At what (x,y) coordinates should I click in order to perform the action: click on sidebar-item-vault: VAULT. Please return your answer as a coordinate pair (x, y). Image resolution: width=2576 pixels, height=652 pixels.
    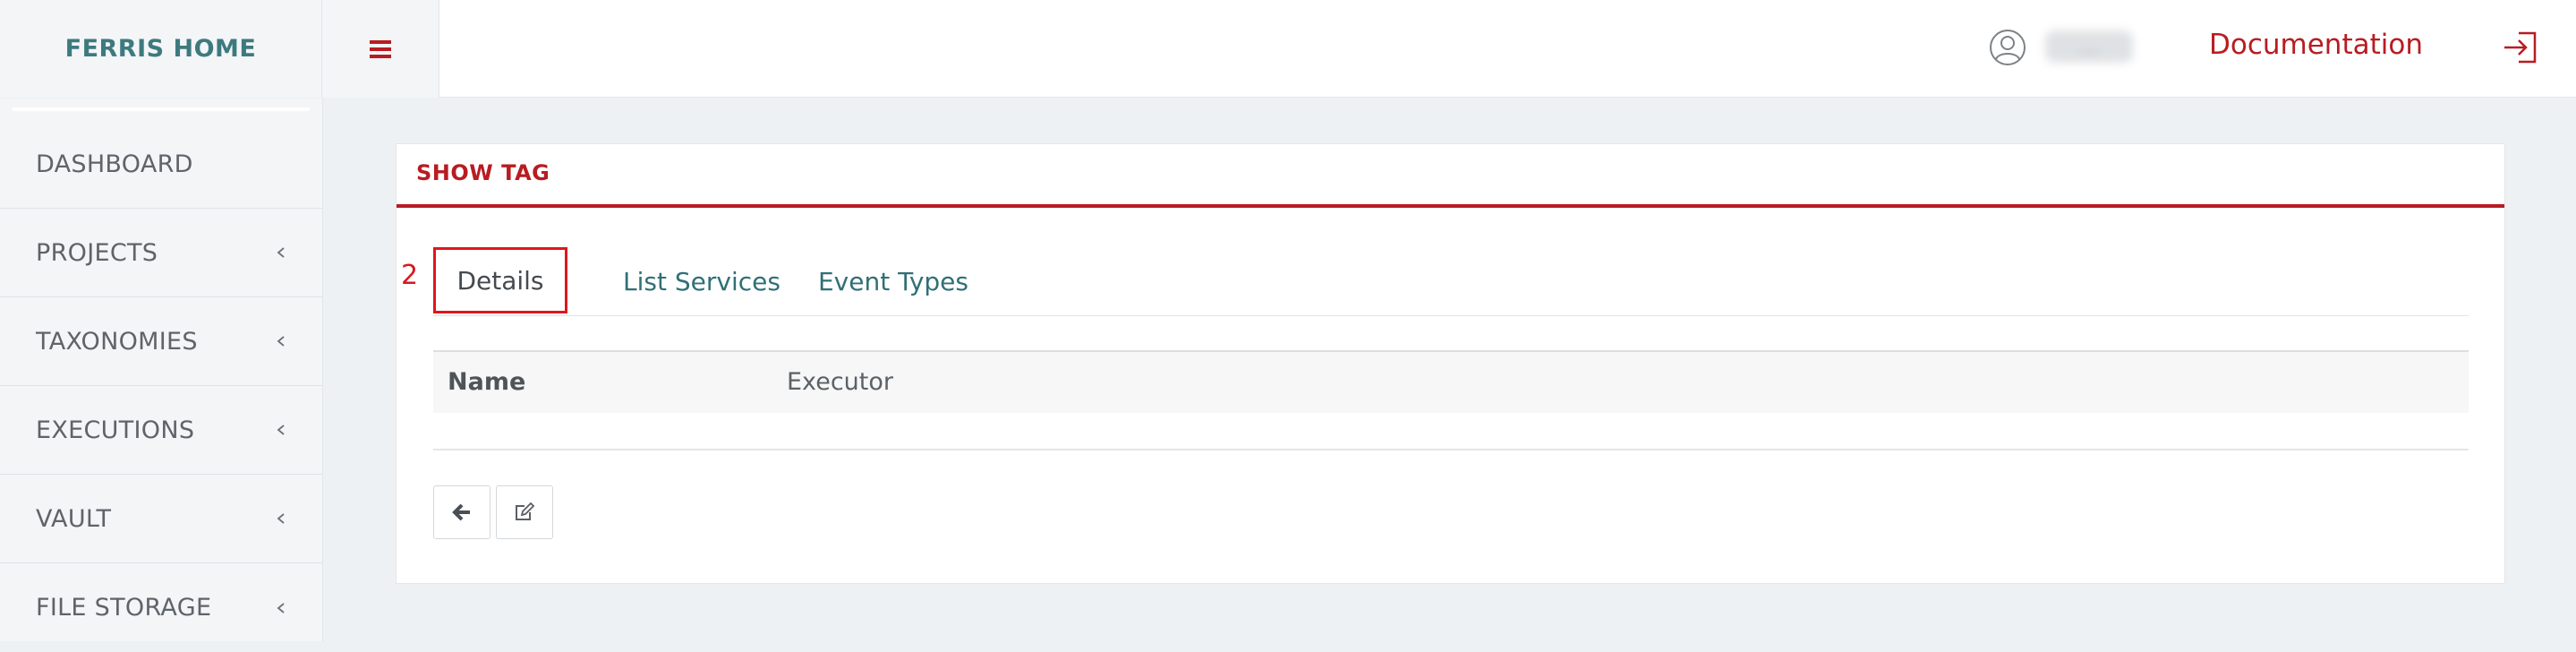
    Looking at the image, I should click on (161, 519).